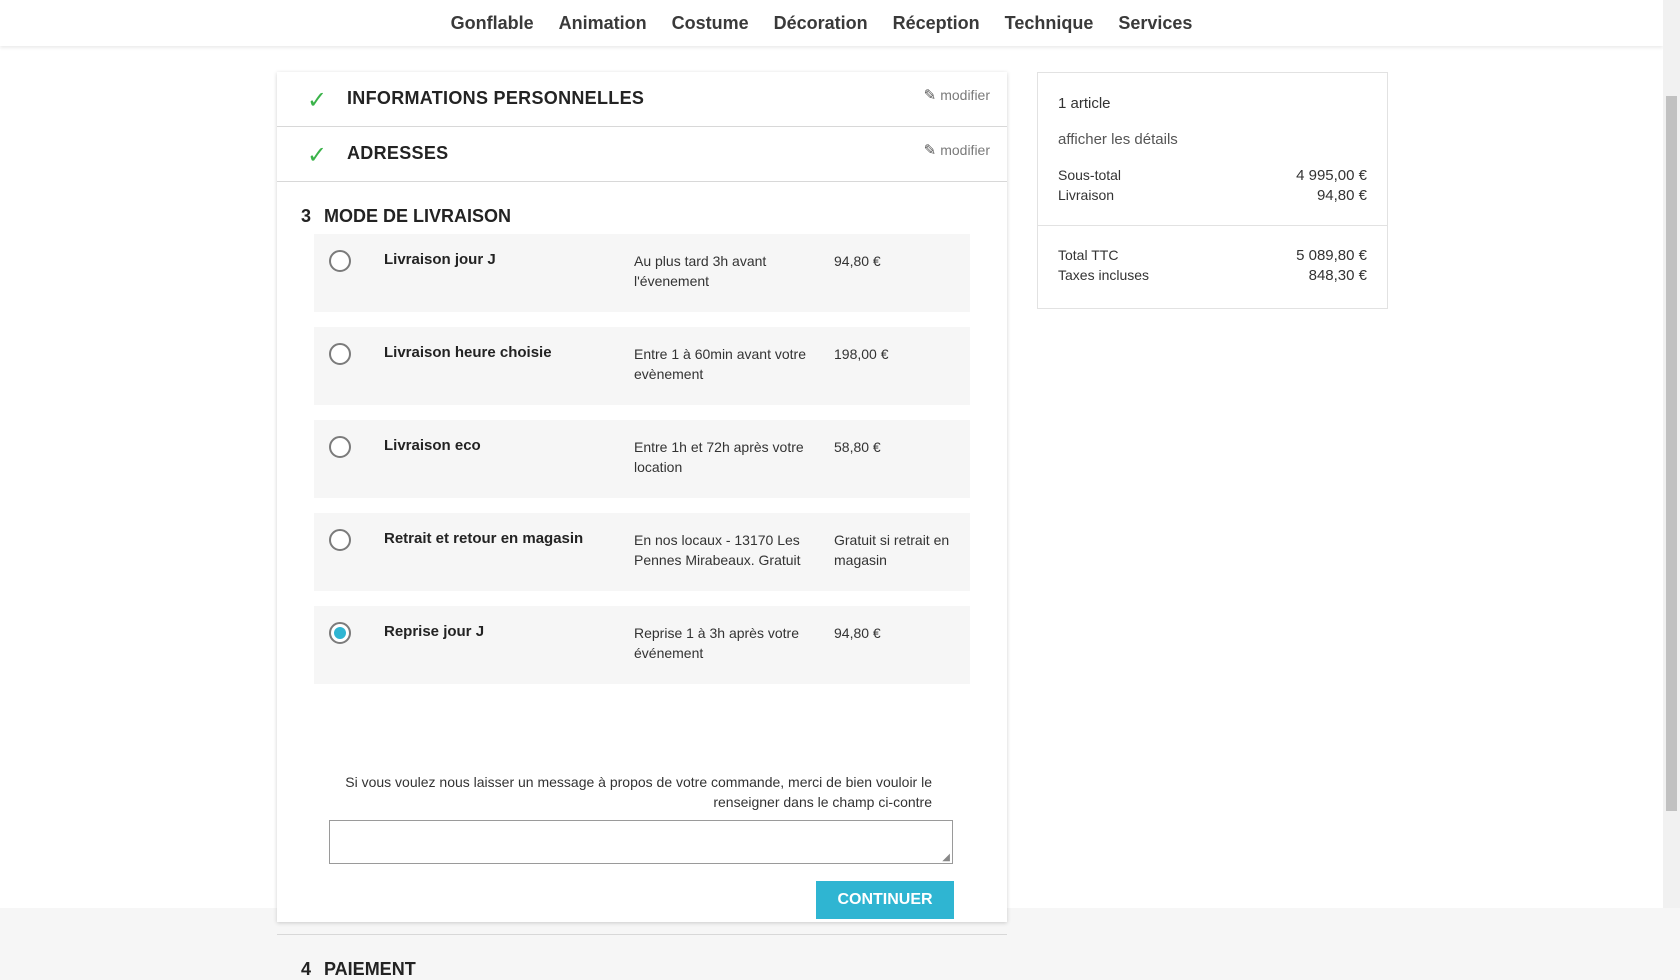  Describe the element at coordinates (1118, 139) in the screenshot. I see `show-details-link: afficher les détails` at that location.